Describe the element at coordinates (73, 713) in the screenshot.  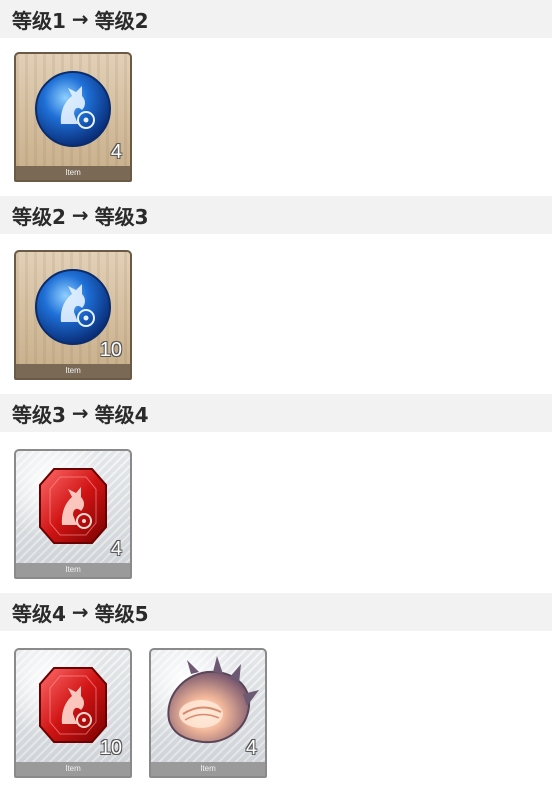
I see `item-card-red-gem: 10 Item` at that location.